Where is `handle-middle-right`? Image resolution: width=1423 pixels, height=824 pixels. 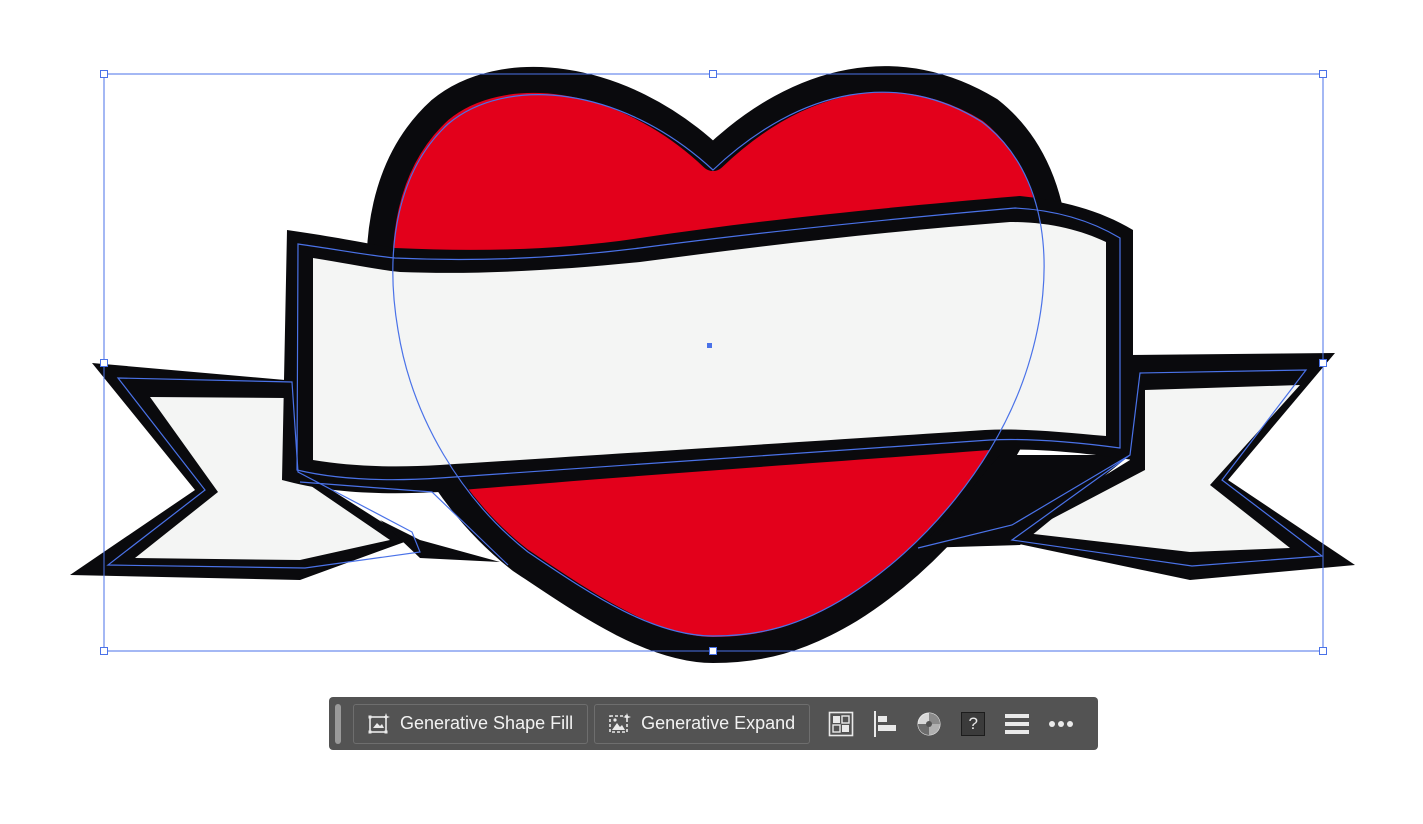
handle-middle-right is located at coordinates (1323, 363).